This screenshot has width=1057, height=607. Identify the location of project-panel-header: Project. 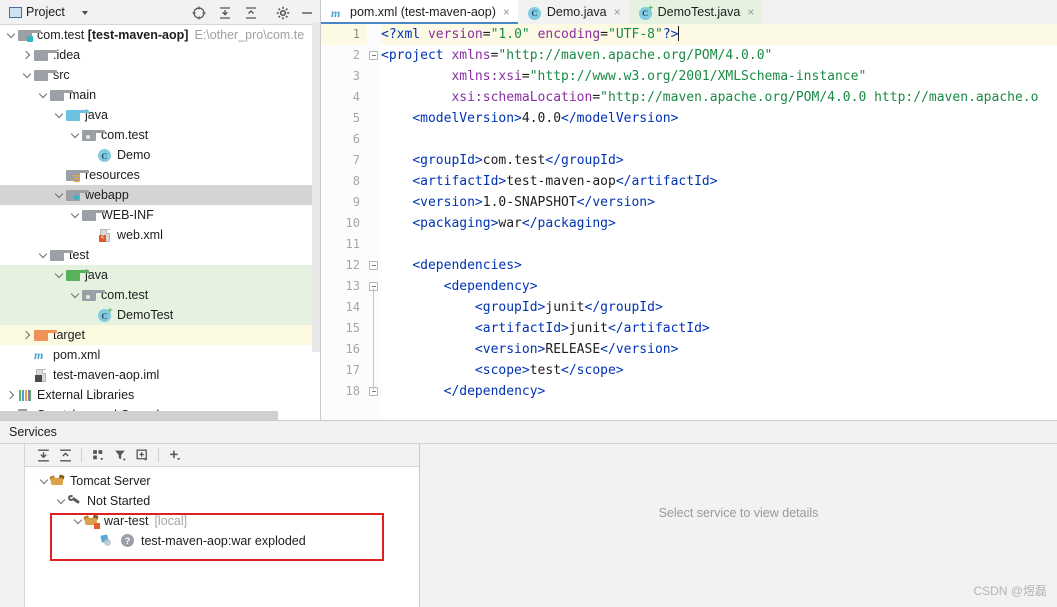
(160, 12).